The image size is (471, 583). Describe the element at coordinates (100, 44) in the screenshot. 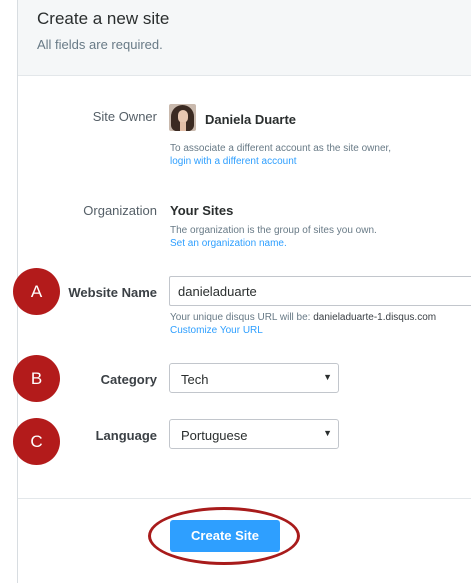

I see `page-subtitle: All fields are required.` at that location.